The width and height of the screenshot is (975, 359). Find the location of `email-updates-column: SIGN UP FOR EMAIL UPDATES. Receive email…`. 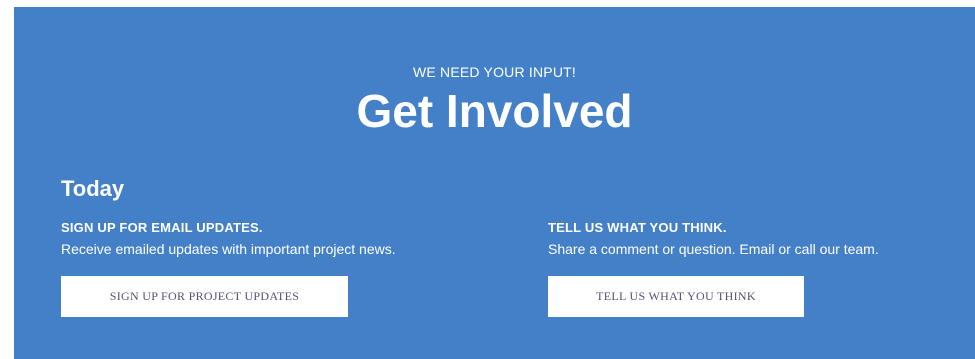

email-updates-column: SIGN UP FOR EMAIL UPDATES. Receive email… is located at coordinates (228, 239).